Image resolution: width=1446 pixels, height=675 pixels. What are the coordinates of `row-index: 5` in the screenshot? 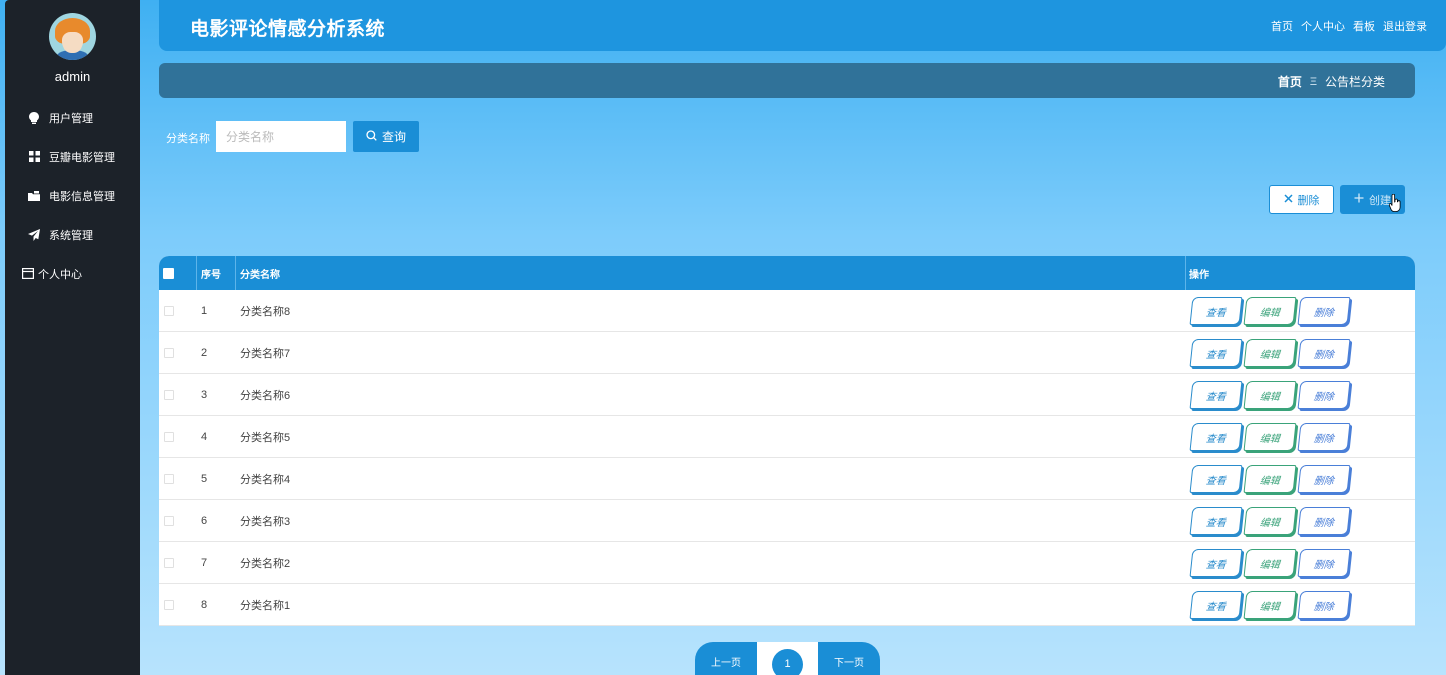 It's located at (204, 478).